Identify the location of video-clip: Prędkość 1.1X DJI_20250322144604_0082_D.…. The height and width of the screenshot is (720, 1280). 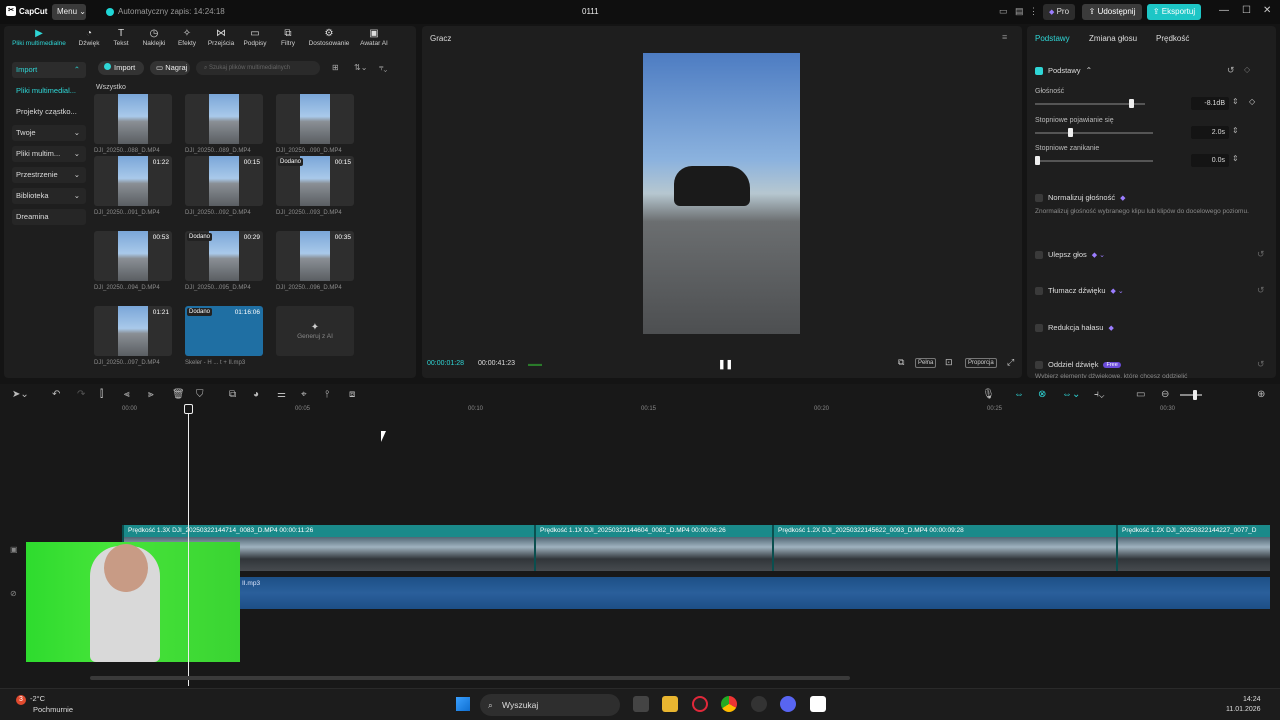
(653, 548).